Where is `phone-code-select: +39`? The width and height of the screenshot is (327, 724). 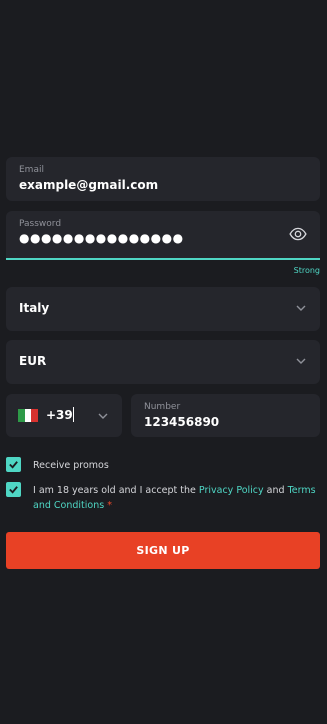 phone-code-select: +39 is located at coordinates (64, 415).